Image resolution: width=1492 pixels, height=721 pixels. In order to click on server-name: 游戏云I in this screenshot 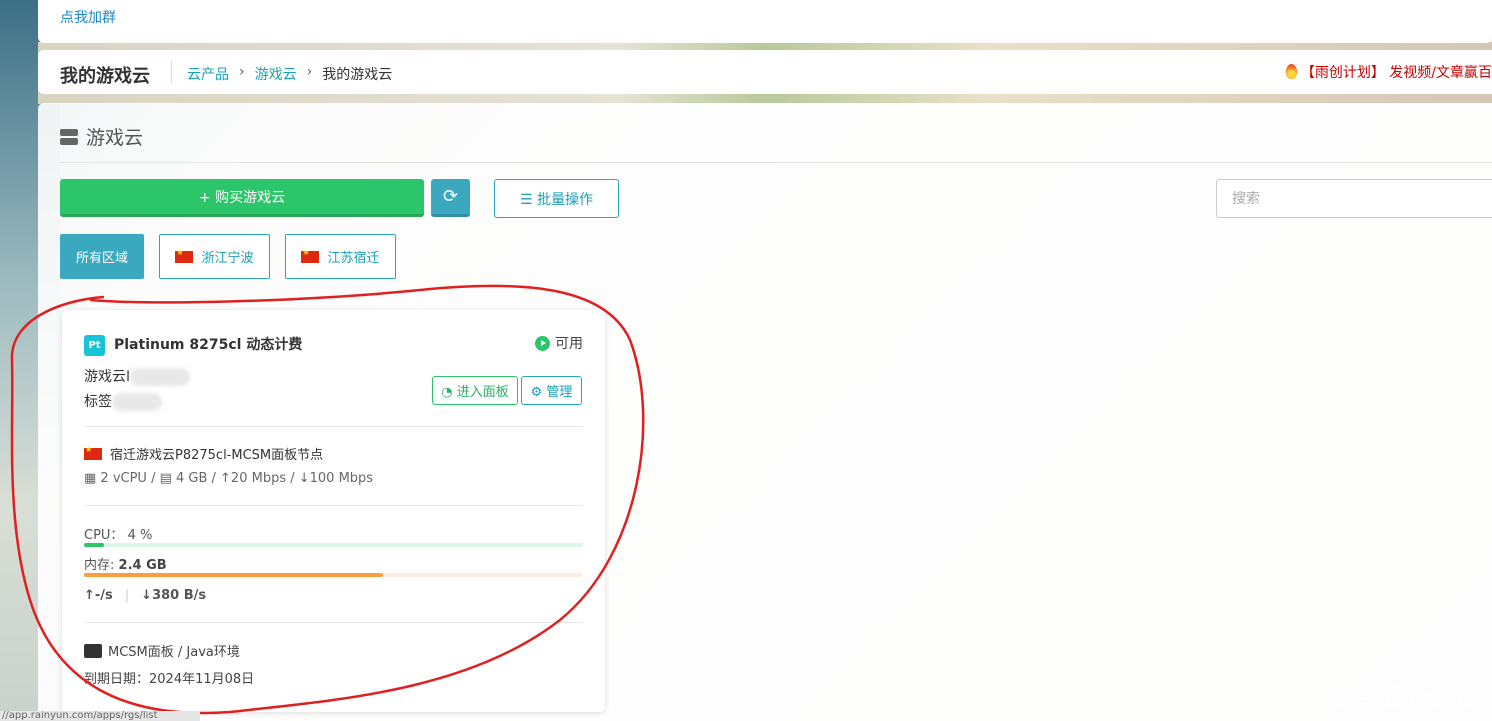, I will do `click(137, 376)`.